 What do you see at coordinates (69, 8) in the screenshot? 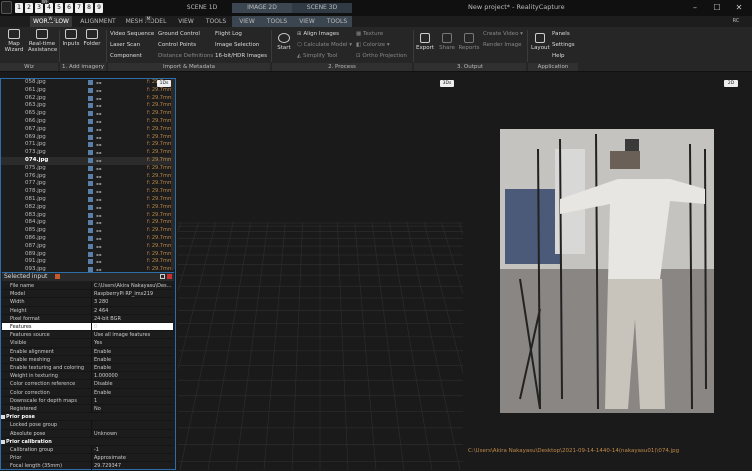
I see `quick-access-button: 6` at bounding box center [69, 8].